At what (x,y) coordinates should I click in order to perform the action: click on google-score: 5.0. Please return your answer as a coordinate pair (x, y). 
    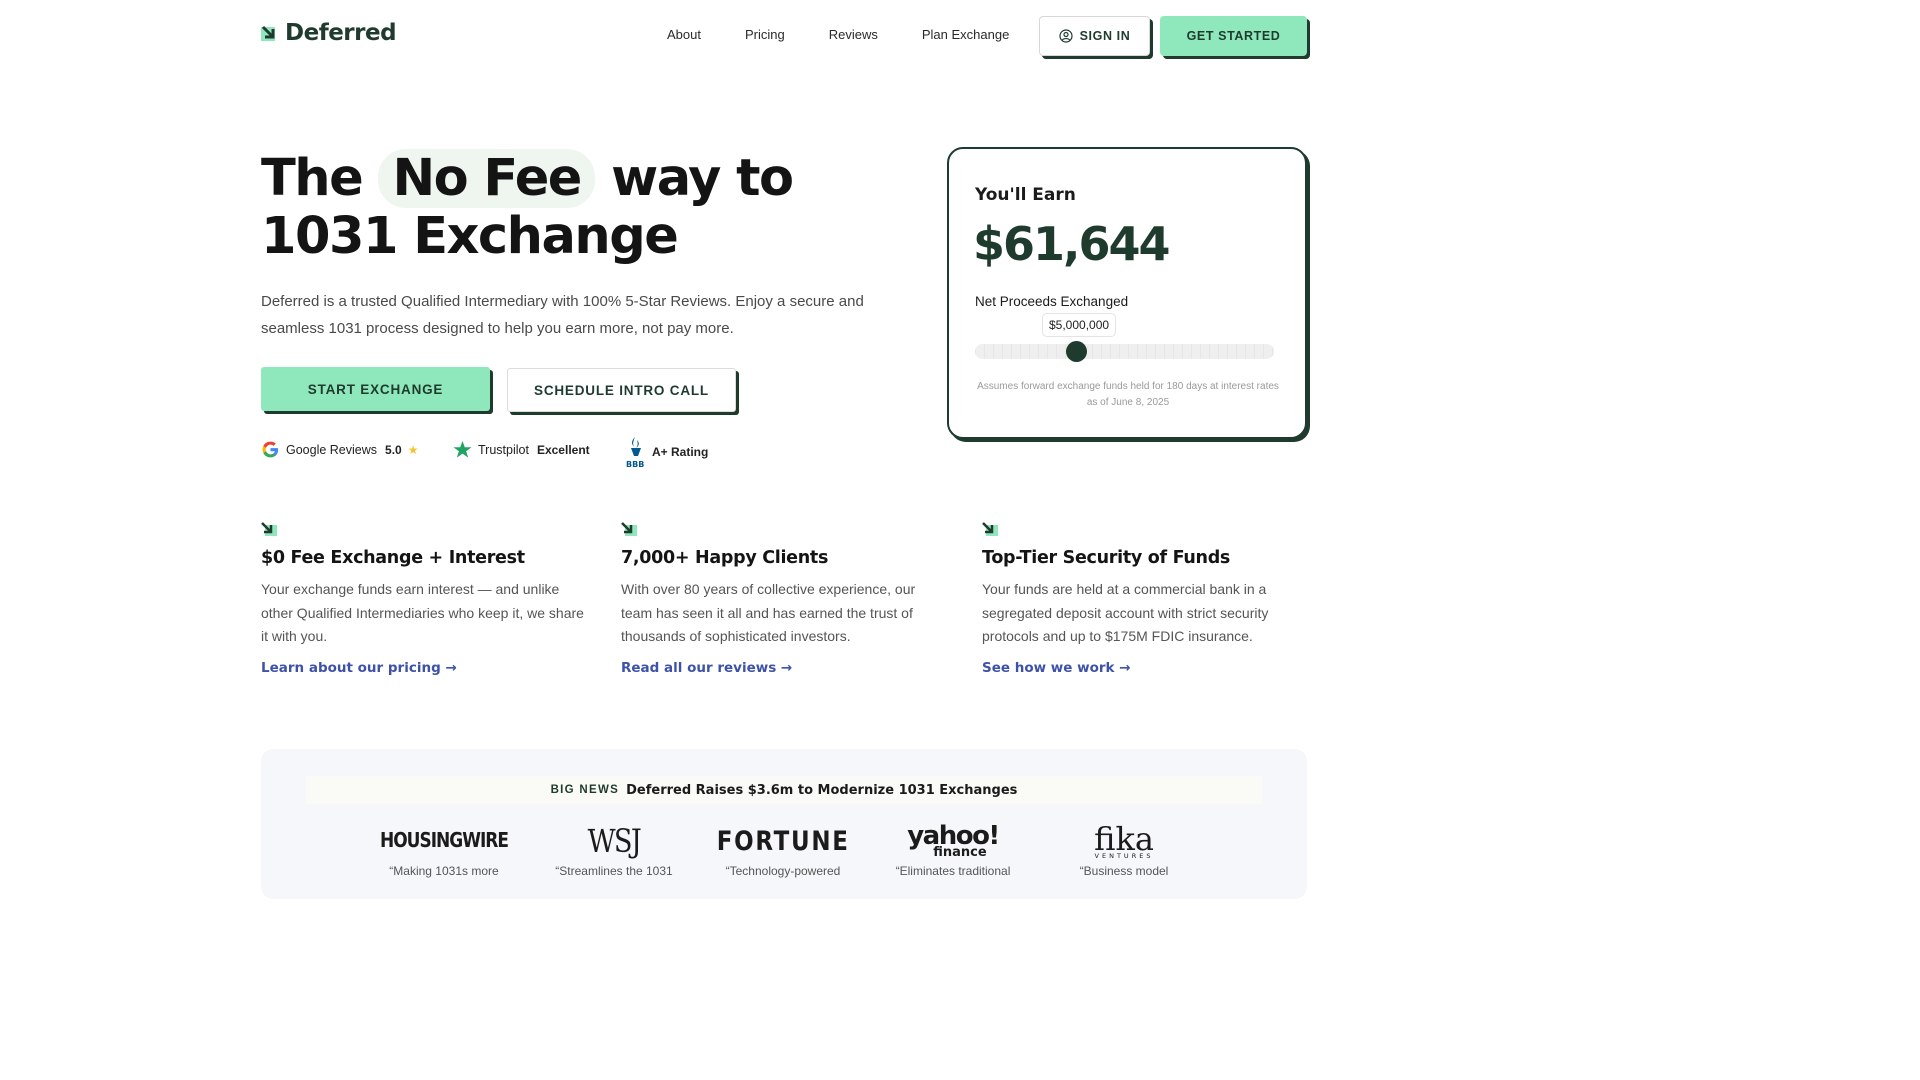
    Looking at the image, I should click on (393, 449).